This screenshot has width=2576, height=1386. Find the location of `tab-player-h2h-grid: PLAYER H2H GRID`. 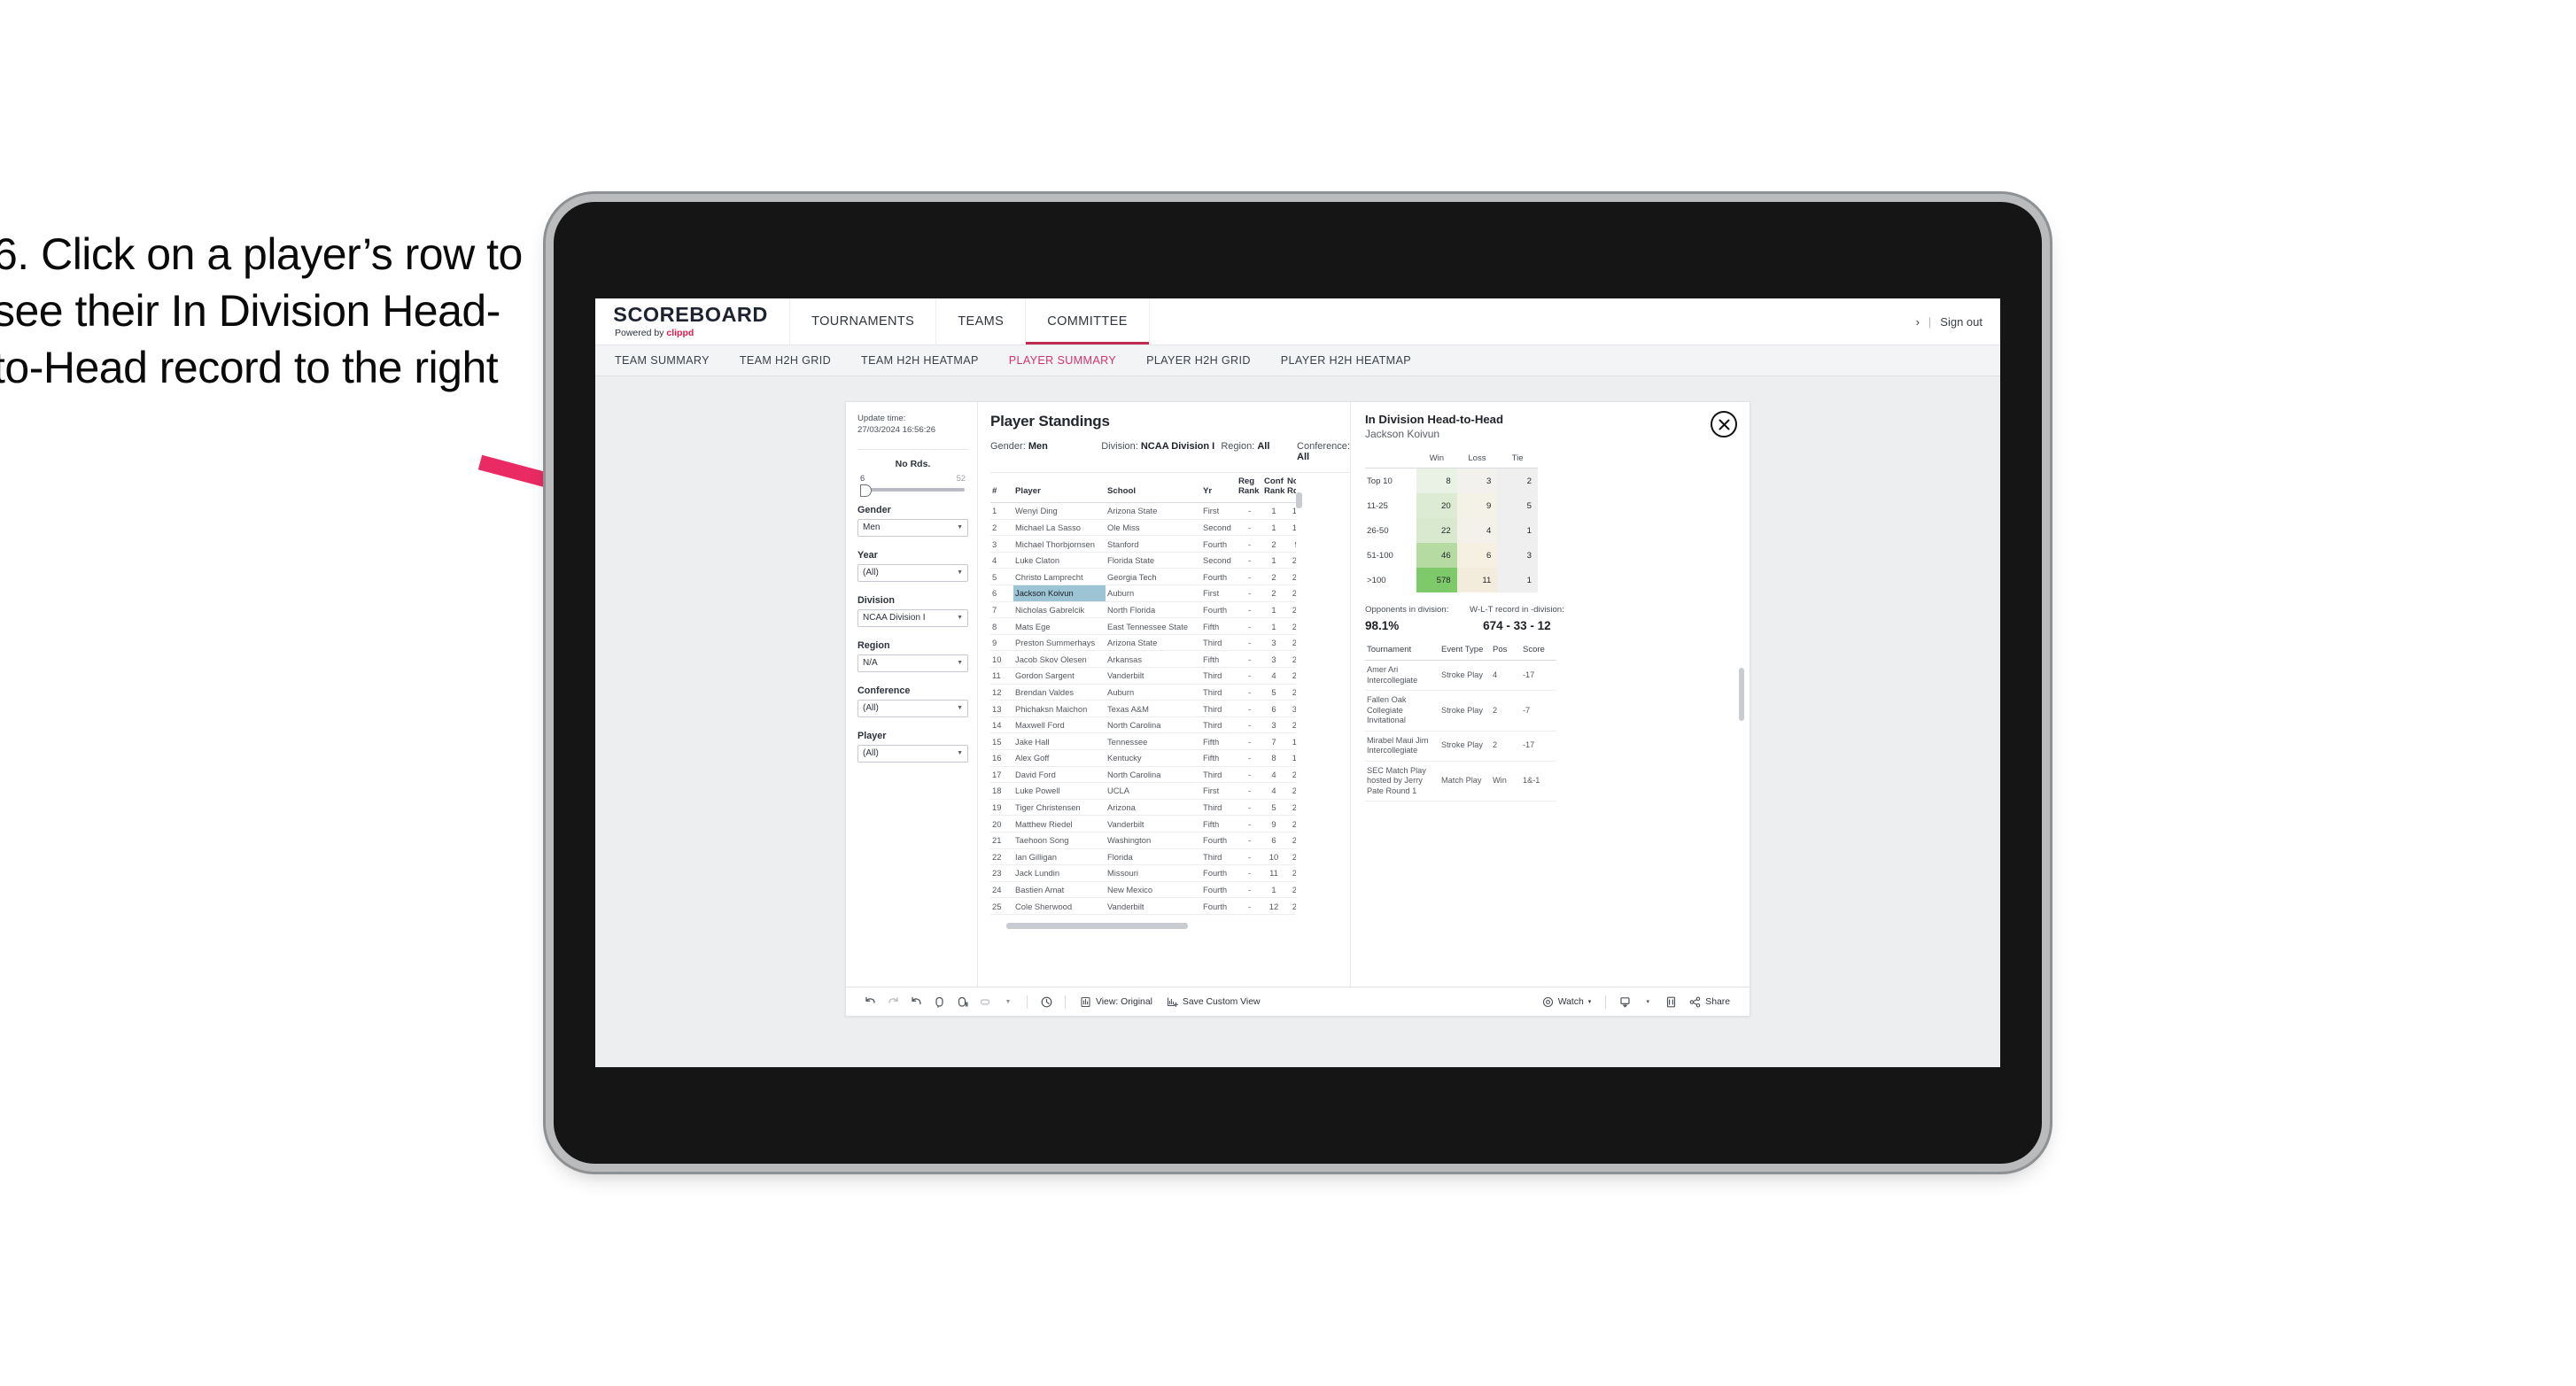

tab-player-h2h-grid: PLAYER H2H GRID is located at coordinates (1198, 360).